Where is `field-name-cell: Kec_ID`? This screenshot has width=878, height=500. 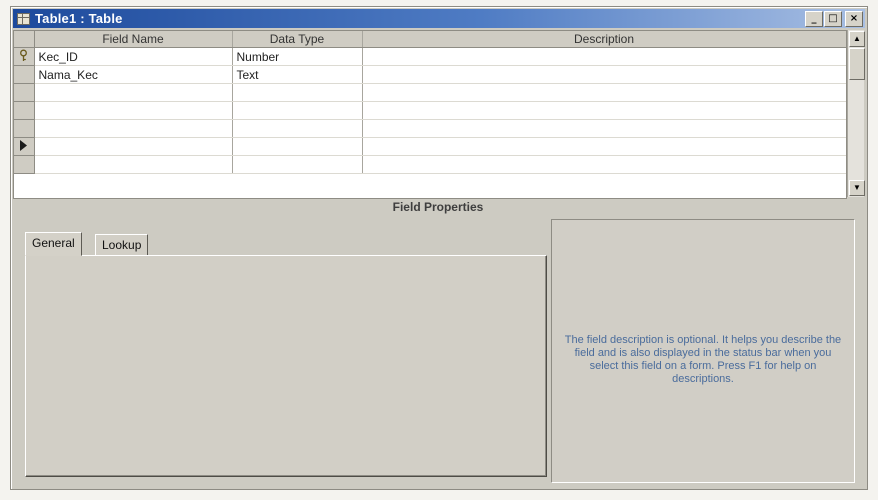
field-name-cell: Kec_ID is located at coordinates (133, 56).